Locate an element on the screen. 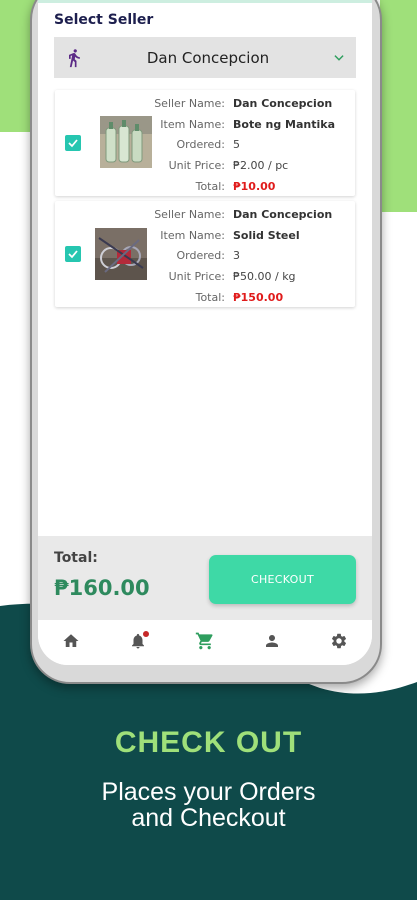 This screenshot has height=900, width=417. nav-home is located at coordinates (71, 641).